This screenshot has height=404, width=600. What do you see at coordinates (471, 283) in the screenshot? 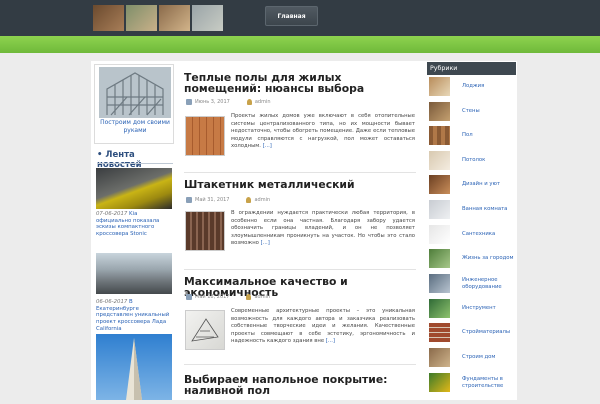
I see `category-item: Инженерное оборудование` at bounding box center [471, 283].